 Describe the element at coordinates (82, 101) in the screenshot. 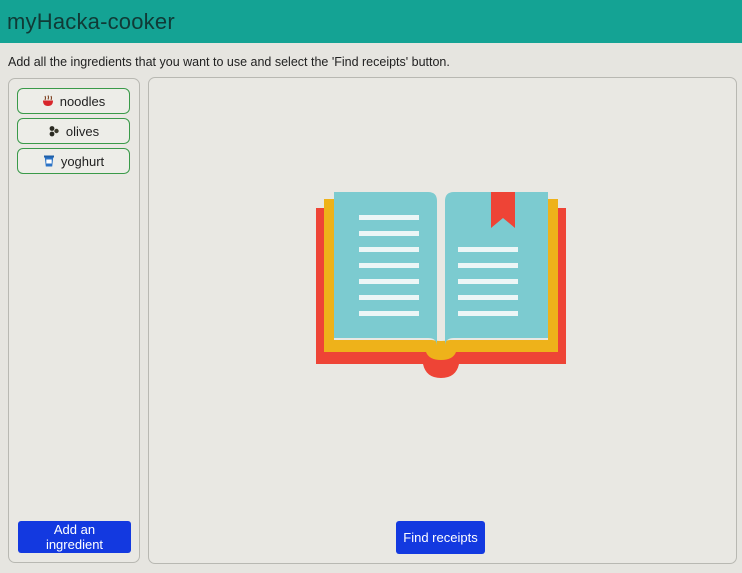

I see `ingredient-label: noodles` at that location.